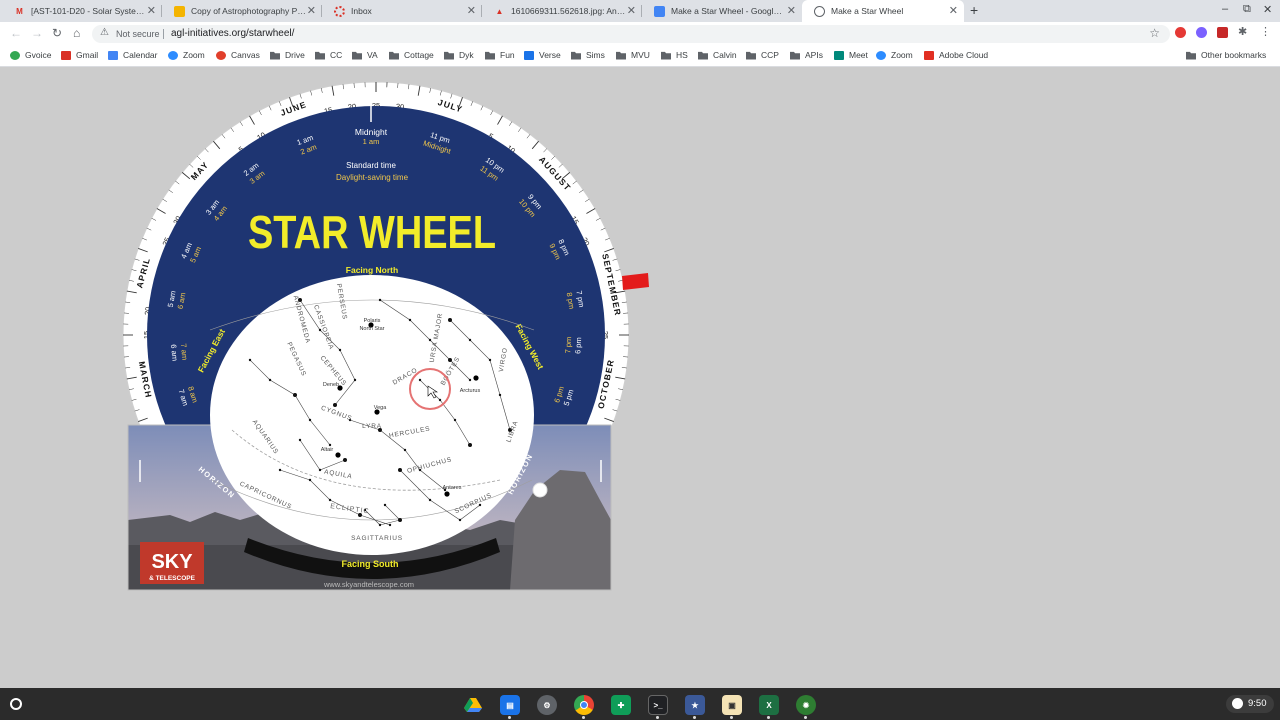 The image size is (1280, 720). What do you see at coordinates (540, 490) in the screenshot?
I see `drag-handle` at bounding box center [540, 490].